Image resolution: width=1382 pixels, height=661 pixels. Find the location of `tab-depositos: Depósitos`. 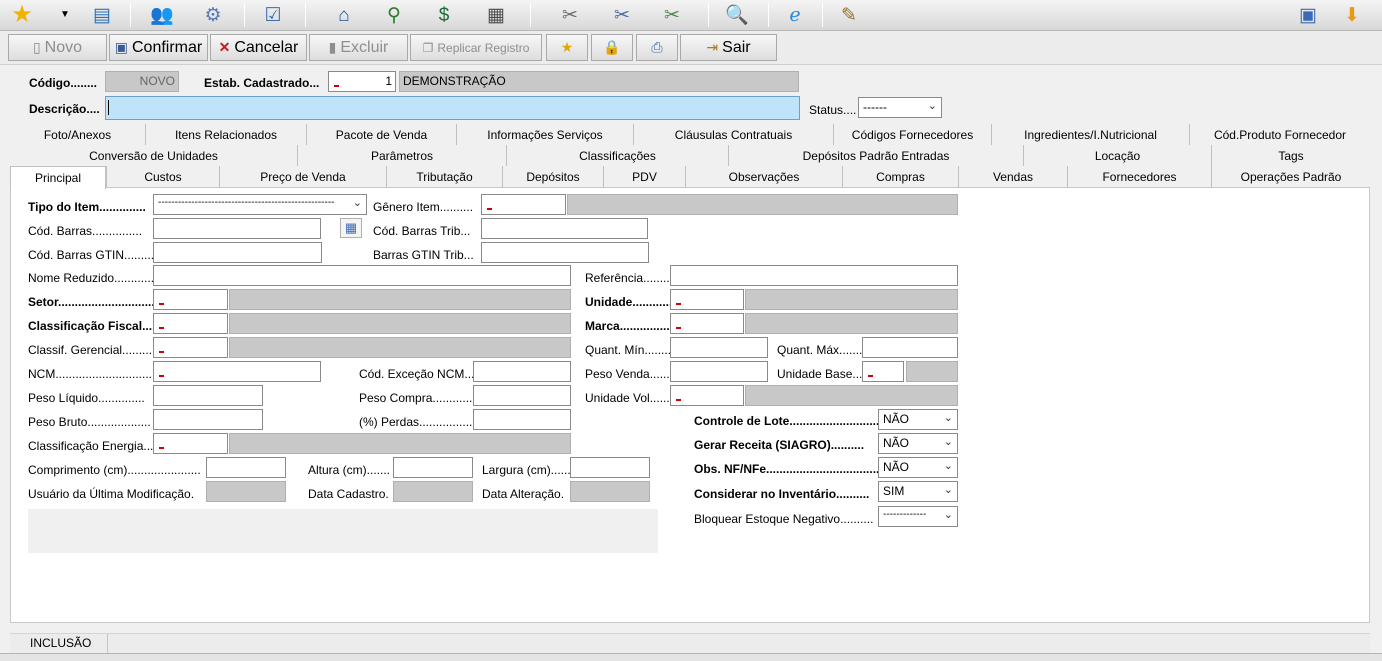

tab-depositos: Depósitos is located at coordinates (552, 176).